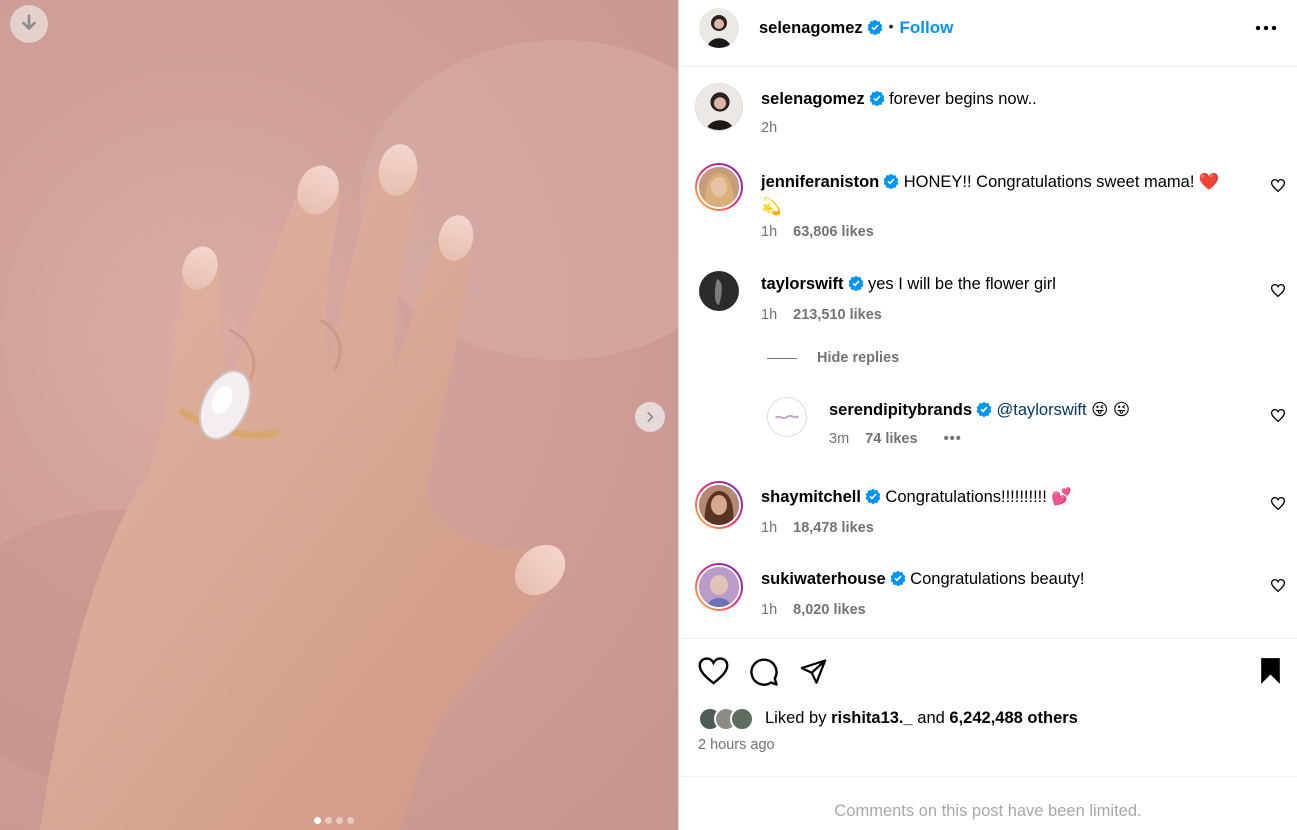 Image resolution: width=1297 pixels, height=830 pixels. What do you see at coordinates (813, 99) in the screenshot?
I see `caption-username: selenagomez` at bounding box center [813, 99].